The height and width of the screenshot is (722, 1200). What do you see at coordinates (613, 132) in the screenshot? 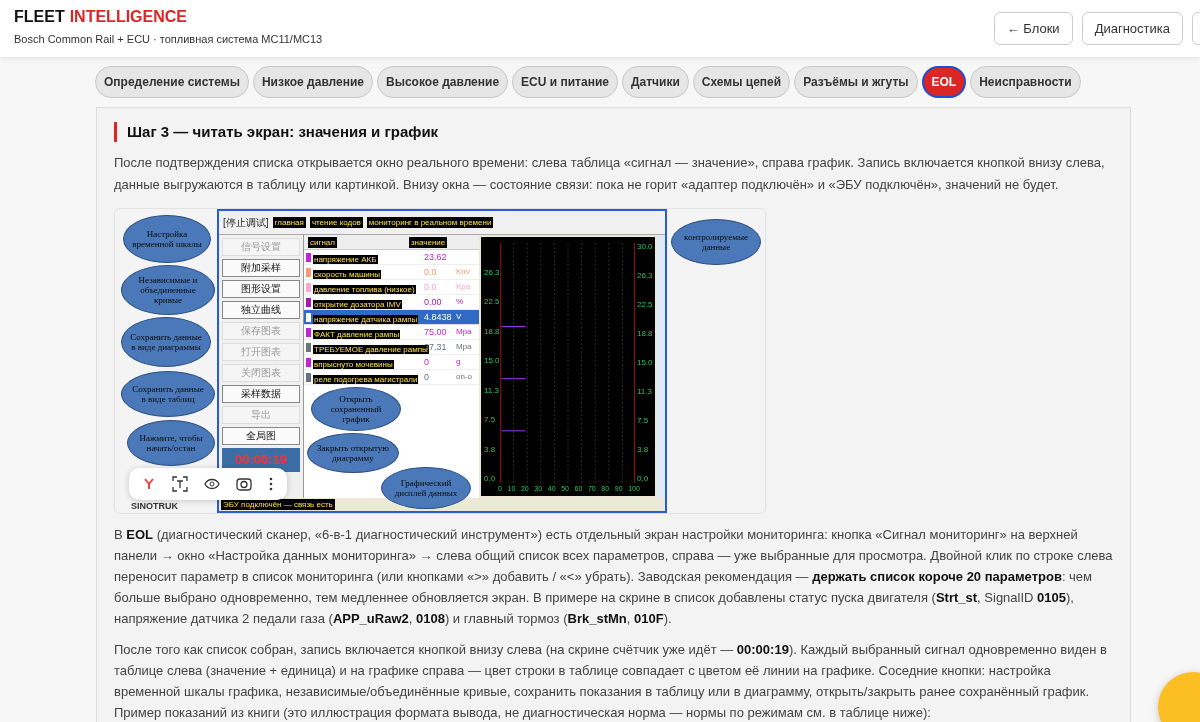
I see `step-heading: Шаг 3 — читать экран: значения и график` at bounding box center [613, 132].